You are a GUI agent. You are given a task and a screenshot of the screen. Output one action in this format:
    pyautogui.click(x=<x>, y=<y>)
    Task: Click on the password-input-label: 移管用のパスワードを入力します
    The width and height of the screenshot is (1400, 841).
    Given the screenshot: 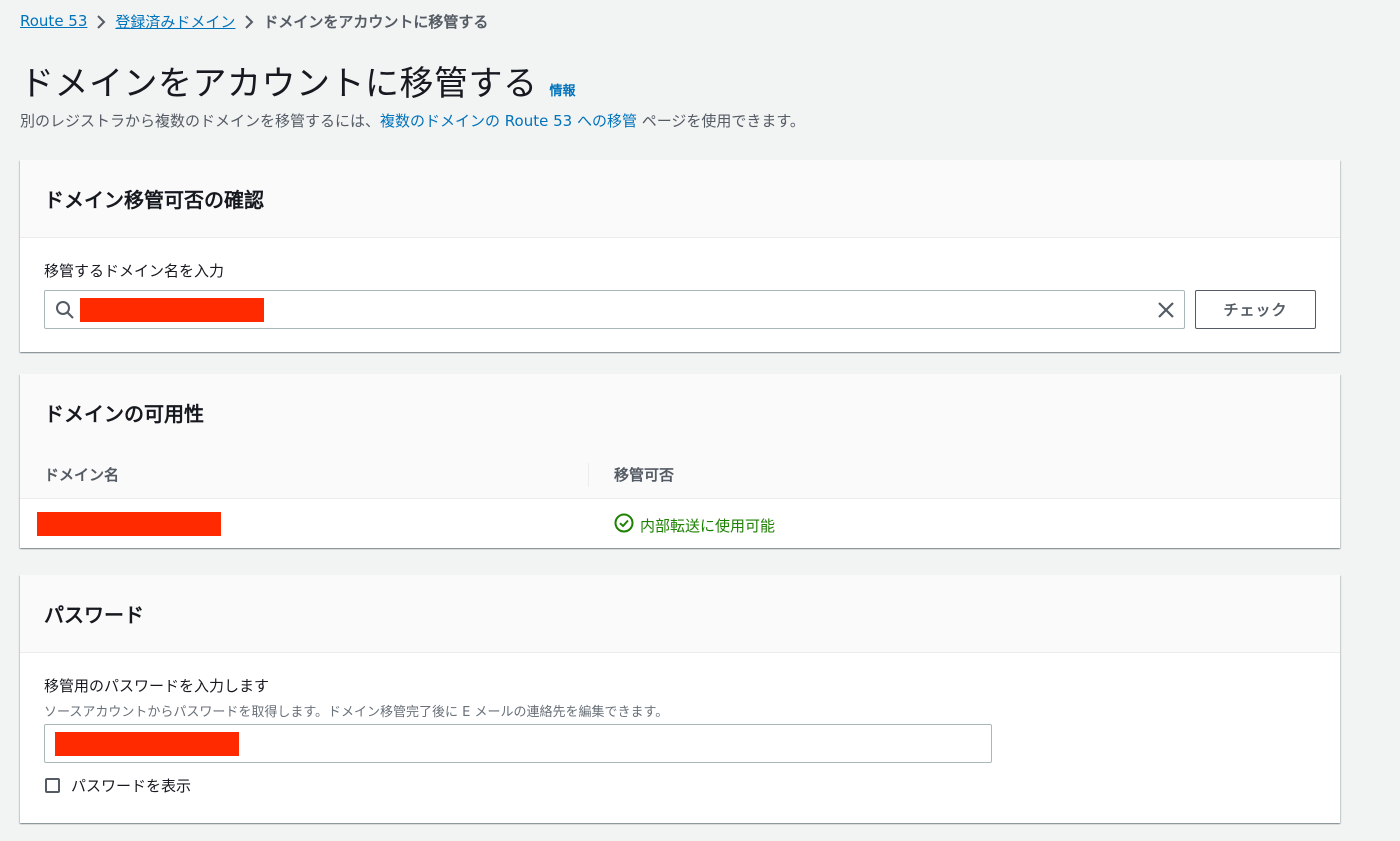 What is the action you would take?
    pyautogui.click(x=157, y=686)
    